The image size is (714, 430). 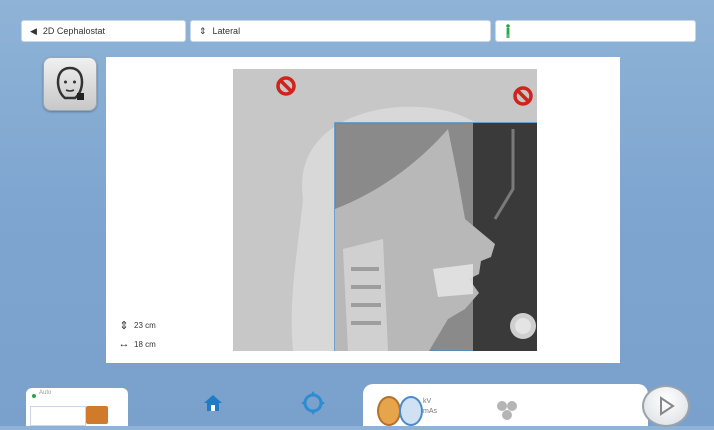 I want to click on mini-map, so click(x=58, y=416).